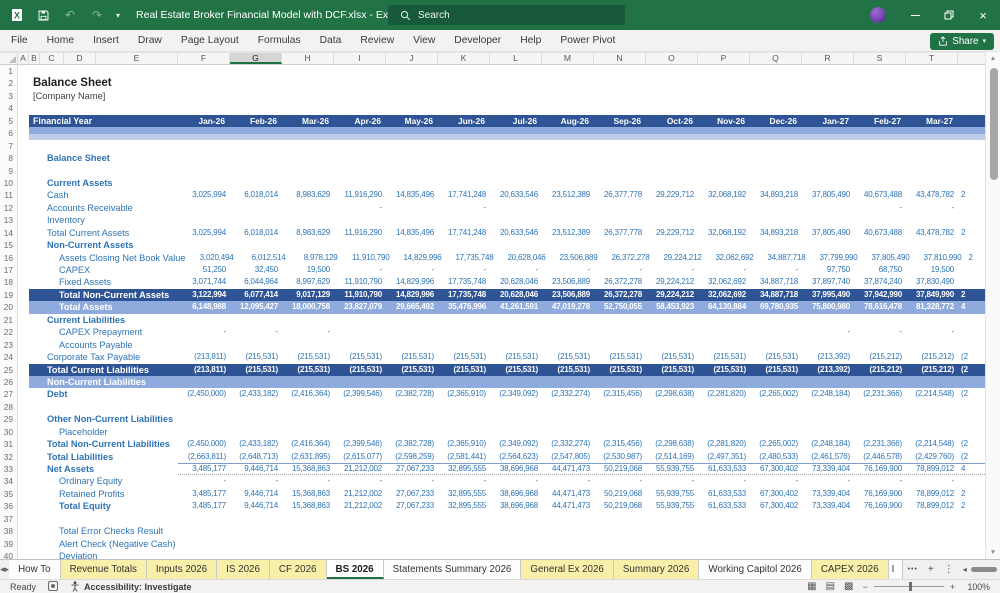 The width and height of the screenshot is (1000, 593). Describe the element at coordinates (828, 121) in the screenshot. I see `month-header-cell: Jan-27` at that location.